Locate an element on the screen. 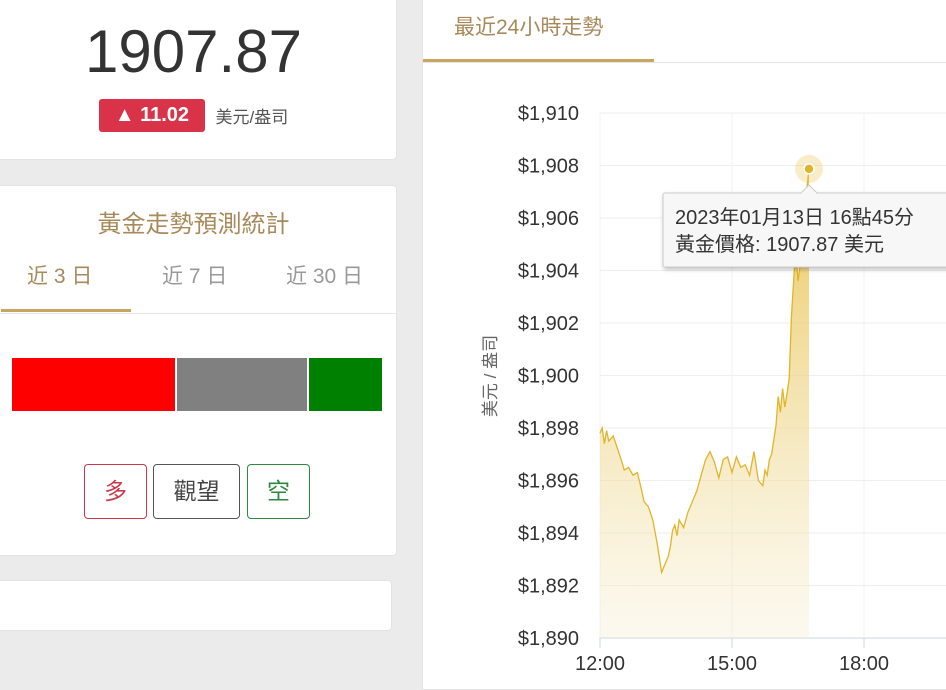  tooltip-time: 2023年01月13日 16點45分 is located at coordinates (794, 217).